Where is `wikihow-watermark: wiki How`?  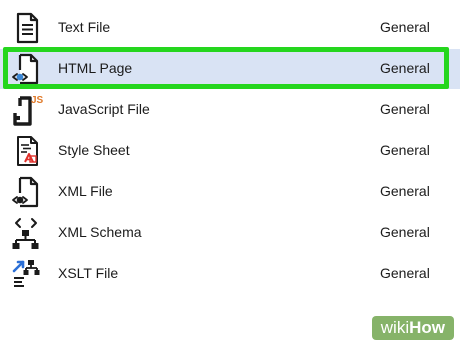 wikihow-watermark: wiki How is located at coordinates (412, 328).